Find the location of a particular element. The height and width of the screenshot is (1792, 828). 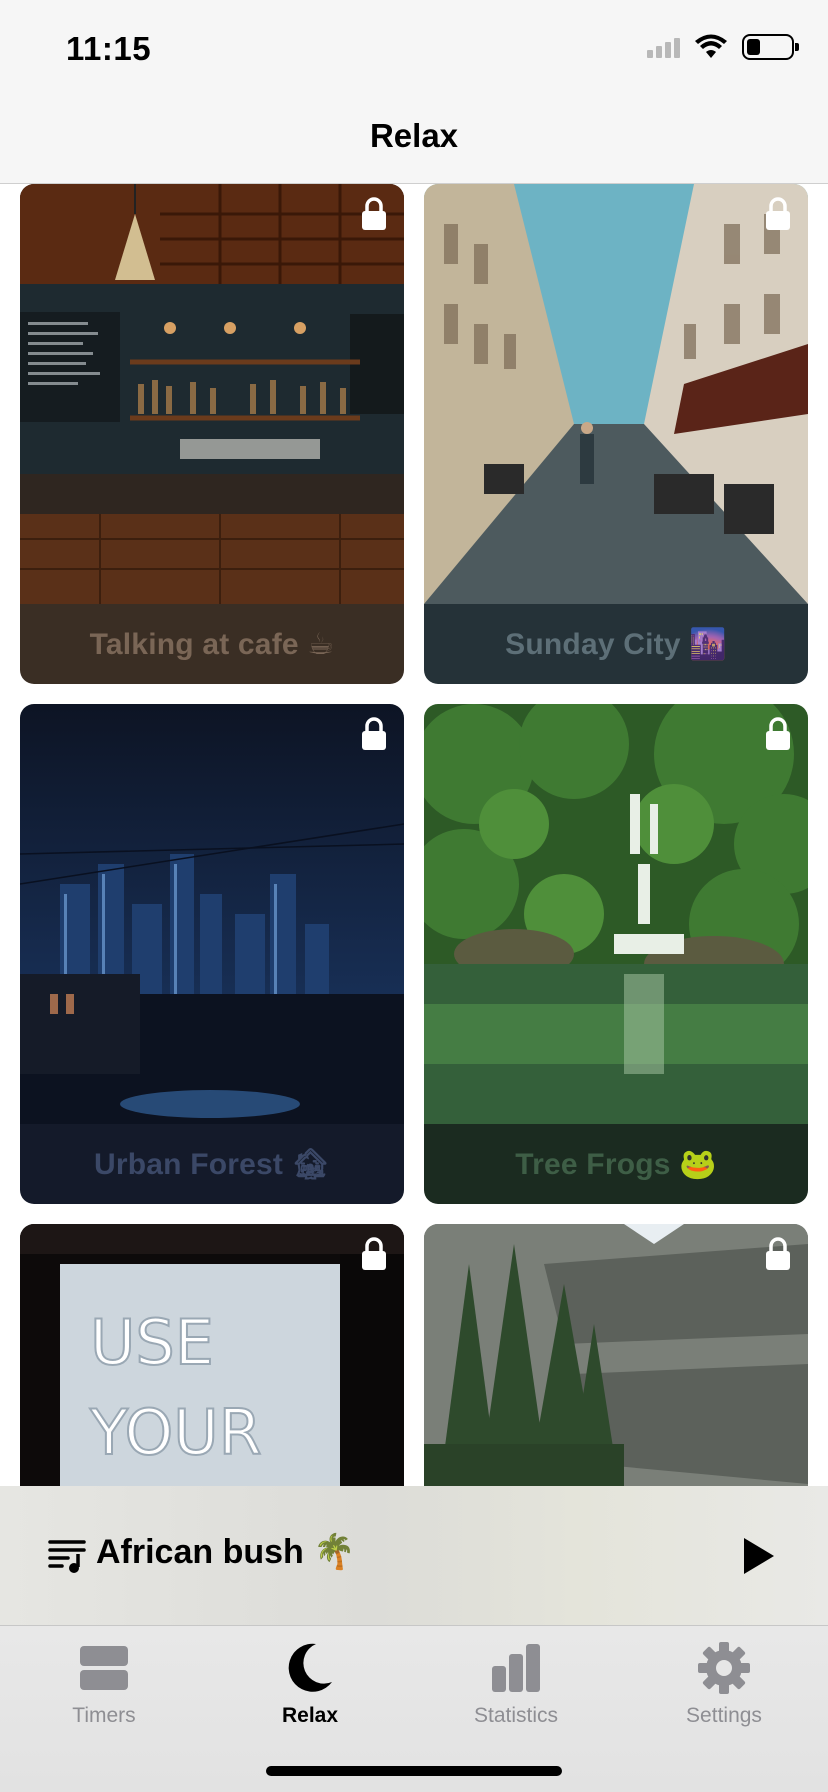

moon-icon is located at coordinates (310, 1667).